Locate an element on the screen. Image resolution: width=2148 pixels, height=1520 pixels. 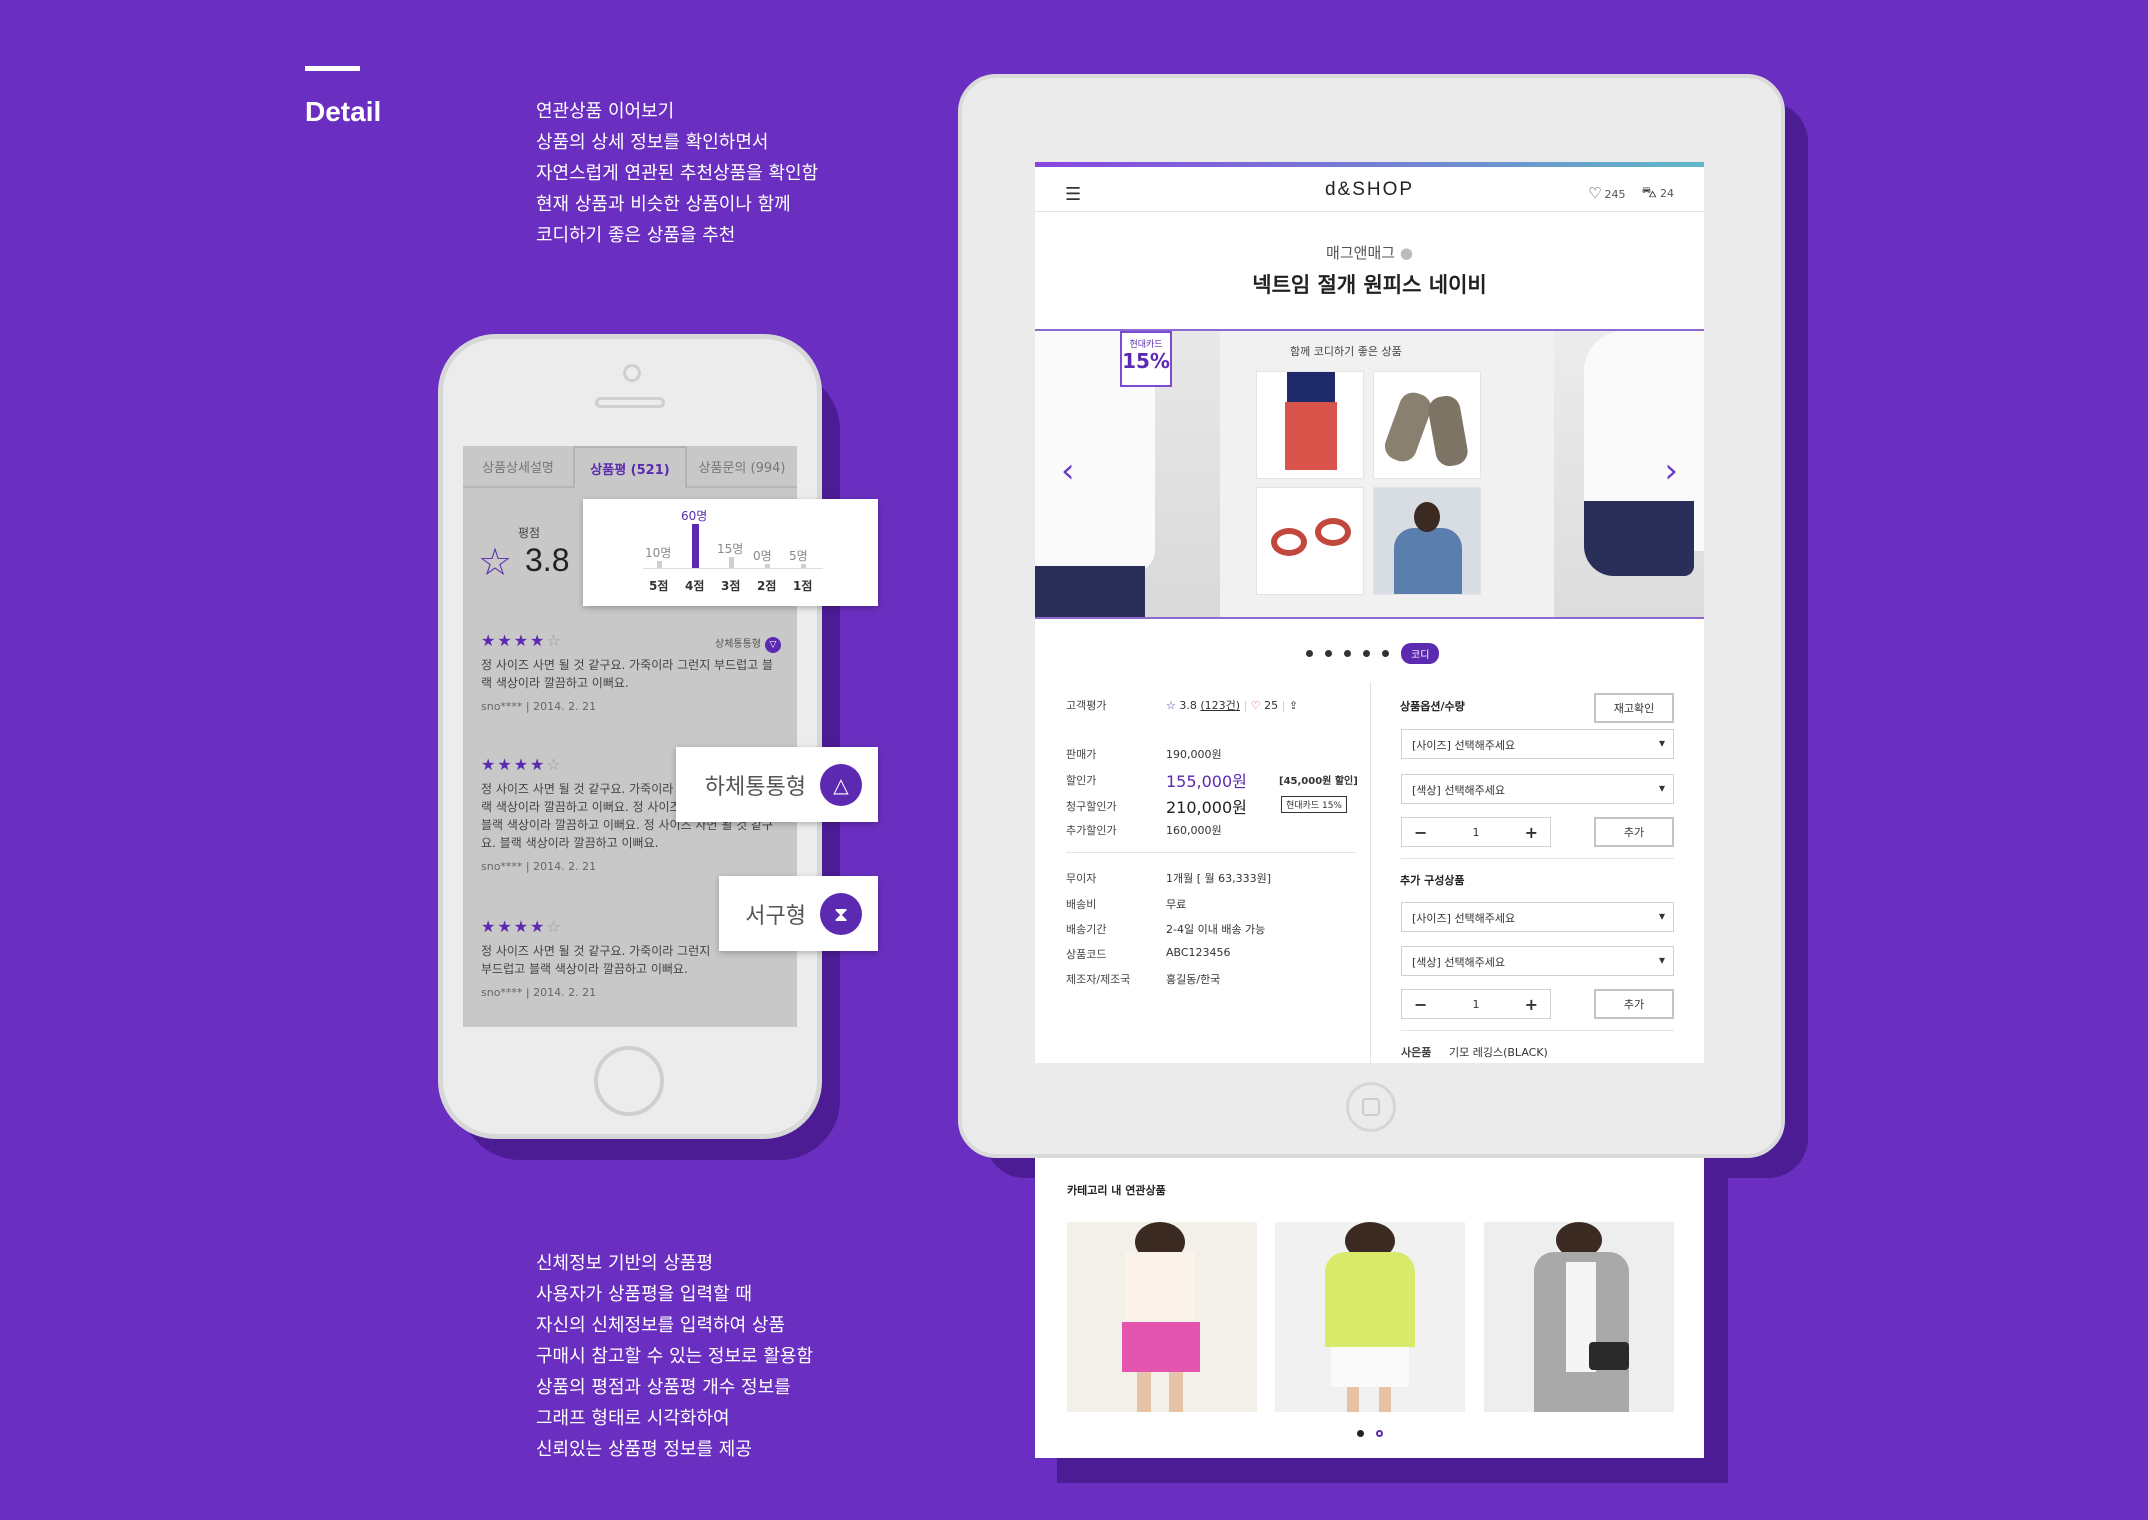
product-name: 넥트임 절개 원피스 네이비 is located at coordinates (1369, 285).